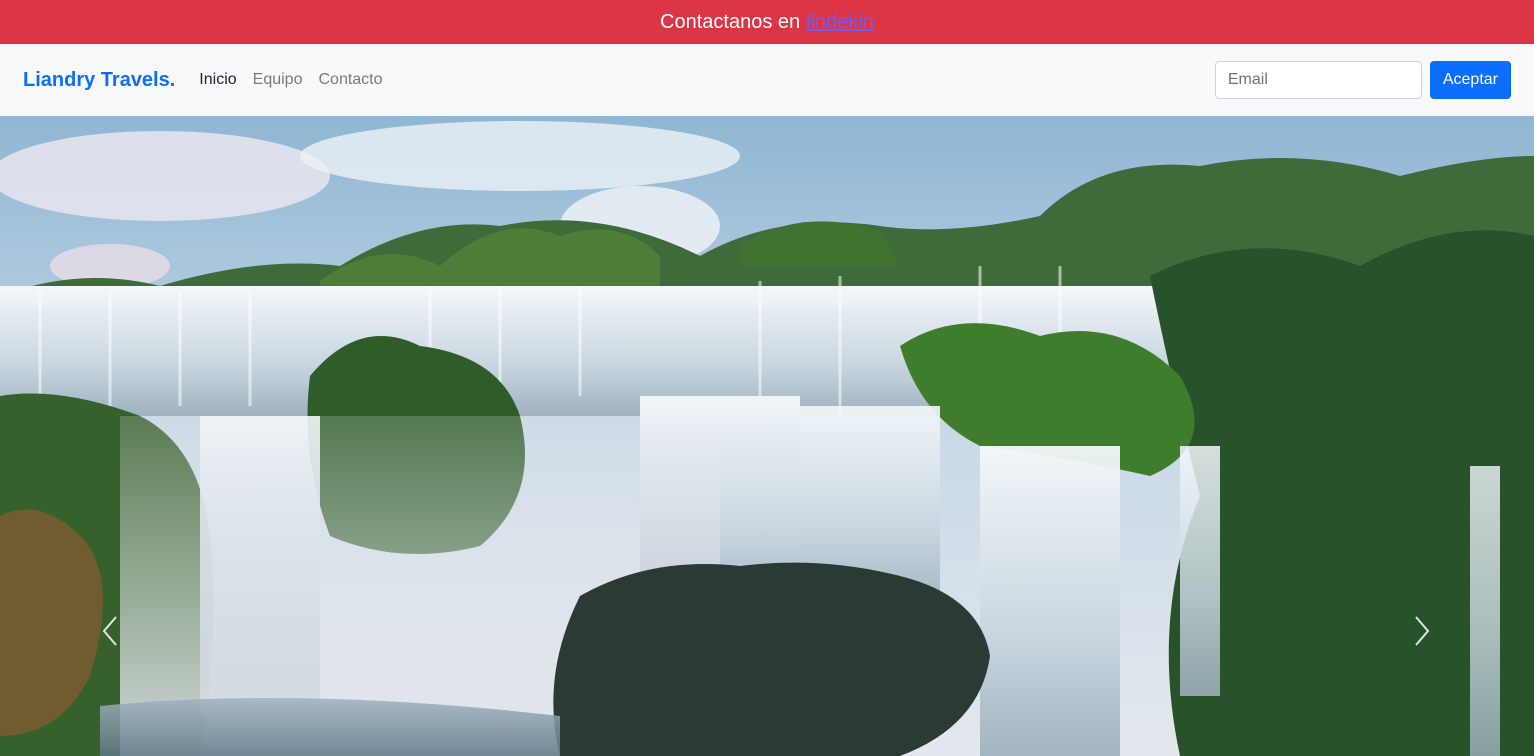 The image size is (1534, 756). I want to click on nav-link-equipo: Equipo, so click(278, 80).